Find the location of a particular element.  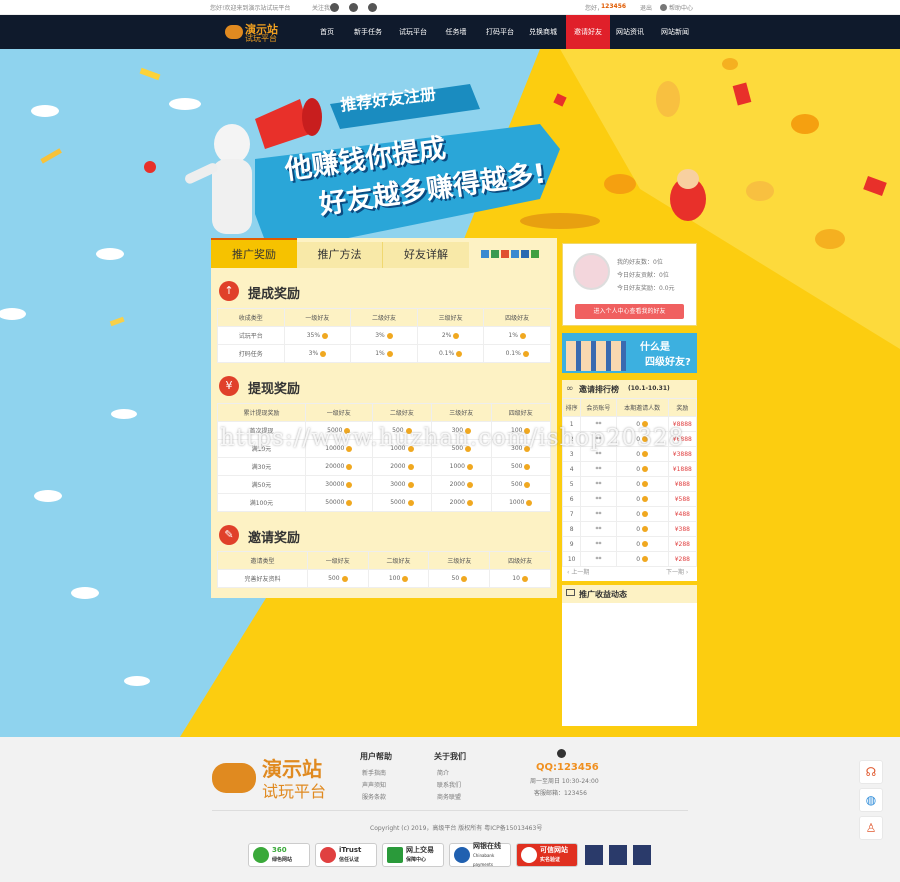

logout-link: 退出 is located at coordinates (646, 7).